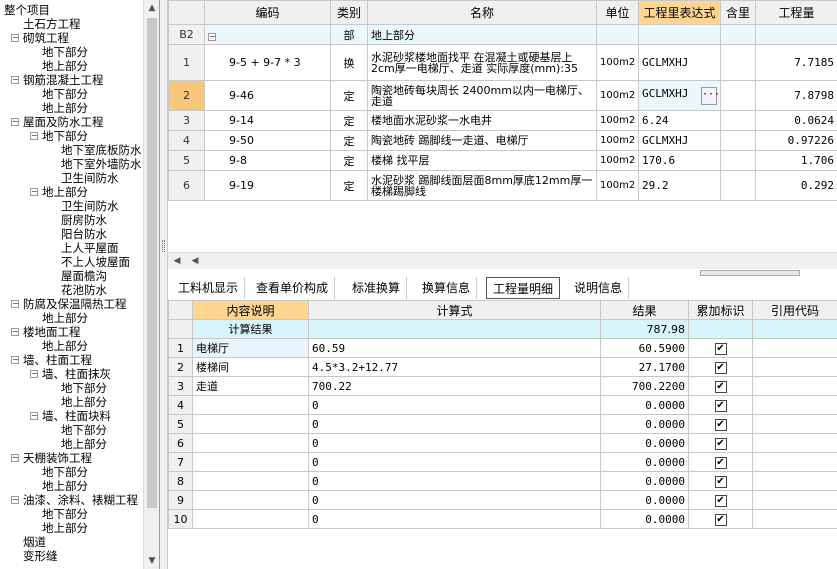 This screenshot has width=837, height=569. Describe the element at coordinates (796, 12) in the screenshot. I see `qty-header: 工程量` at that location.